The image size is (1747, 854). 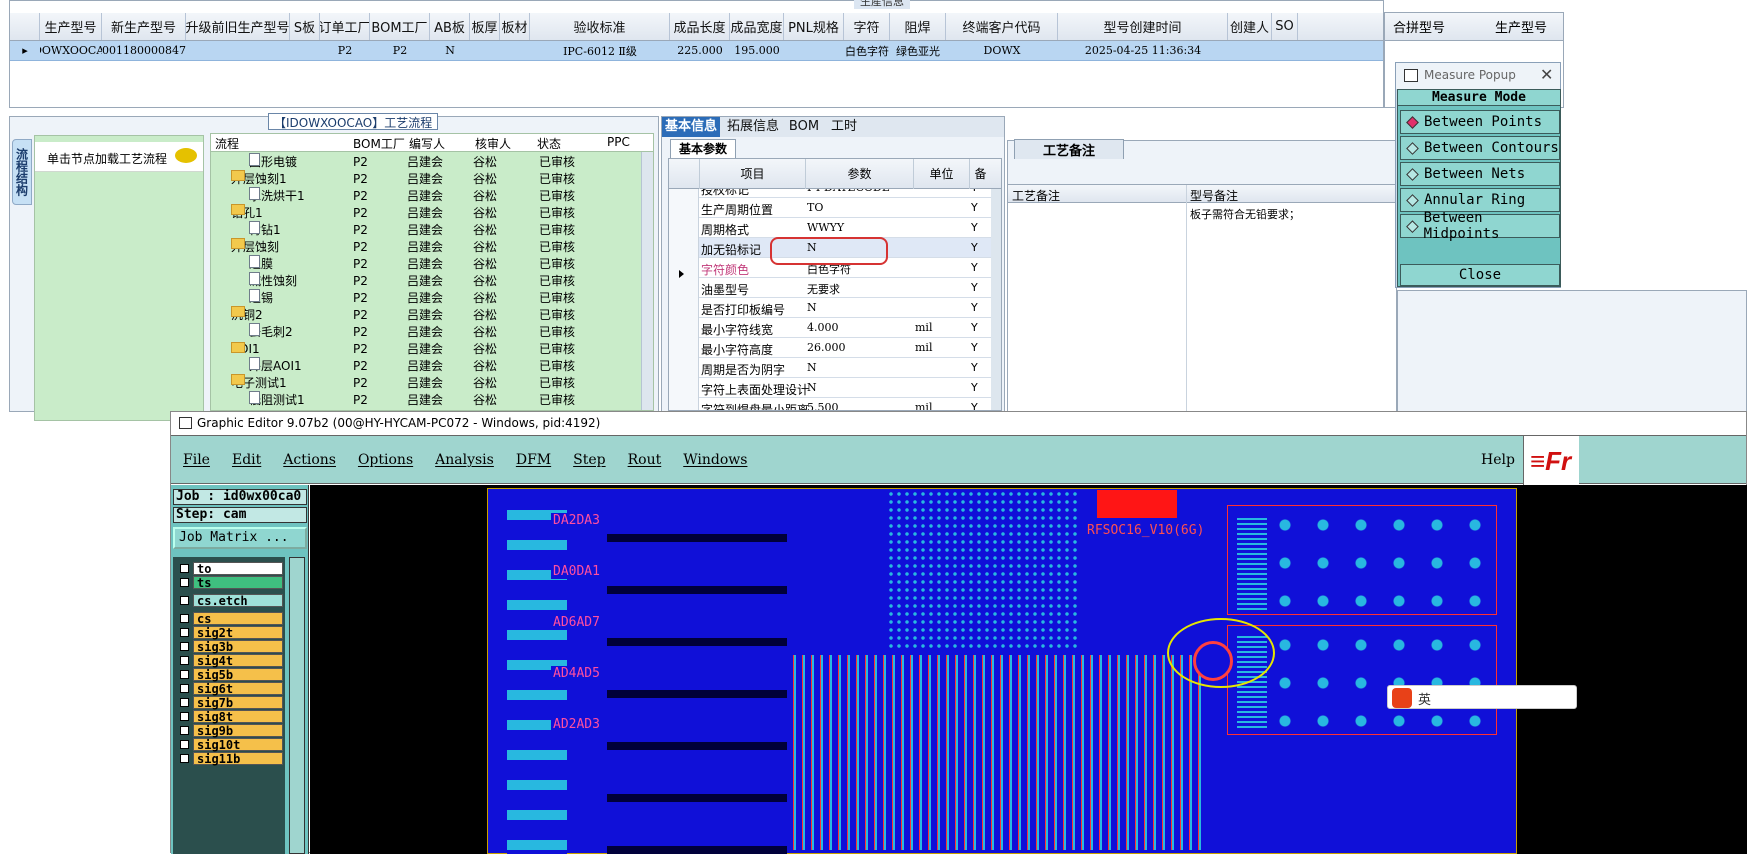 I want to click on menu-item: Rout, so click(x=645, y=460).